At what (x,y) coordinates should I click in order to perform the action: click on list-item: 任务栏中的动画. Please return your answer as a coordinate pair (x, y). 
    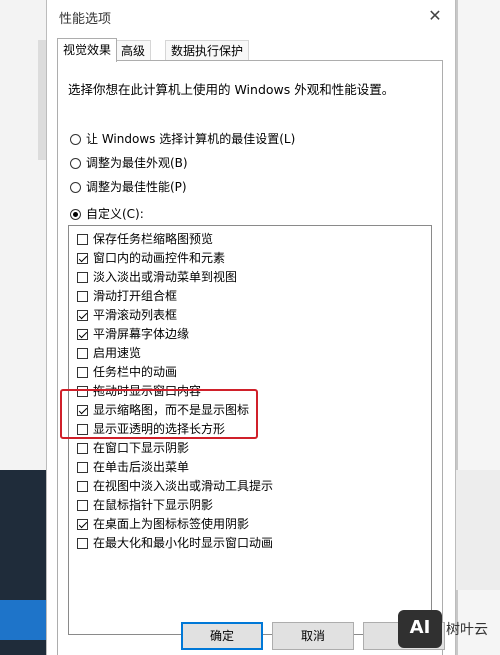
    Looking at the image, I should click on (127, 372).